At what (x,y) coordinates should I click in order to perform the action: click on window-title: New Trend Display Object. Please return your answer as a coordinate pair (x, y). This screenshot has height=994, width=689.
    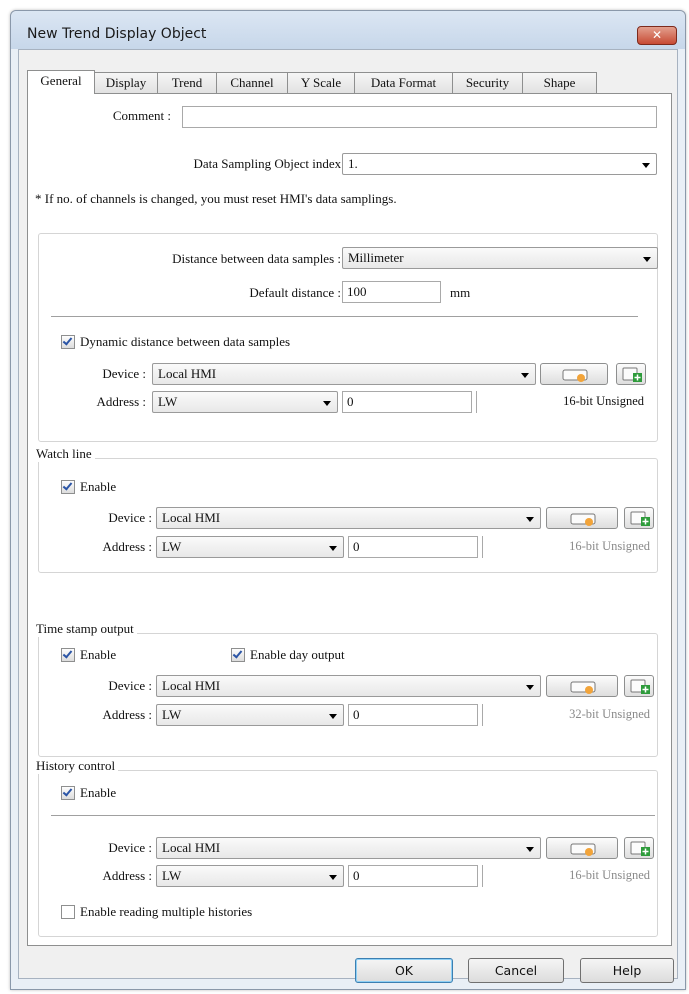
    Looking at the image, I should click on (117, 34).